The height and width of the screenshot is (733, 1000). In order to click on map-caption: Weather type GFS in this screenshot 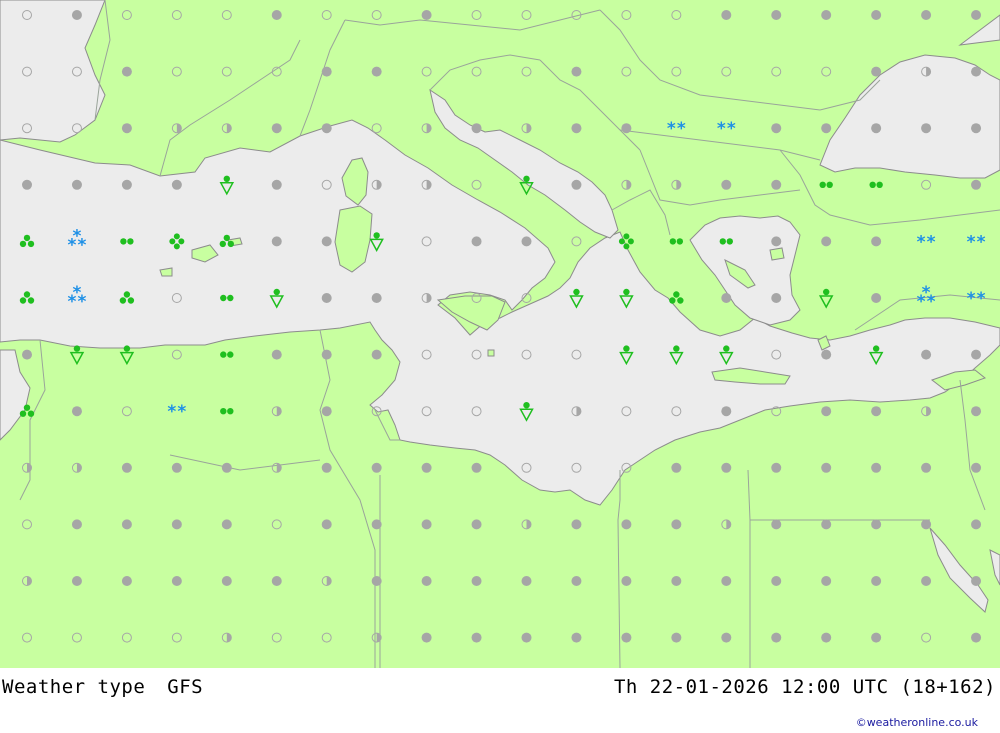, I will do `click(102, 687)`.